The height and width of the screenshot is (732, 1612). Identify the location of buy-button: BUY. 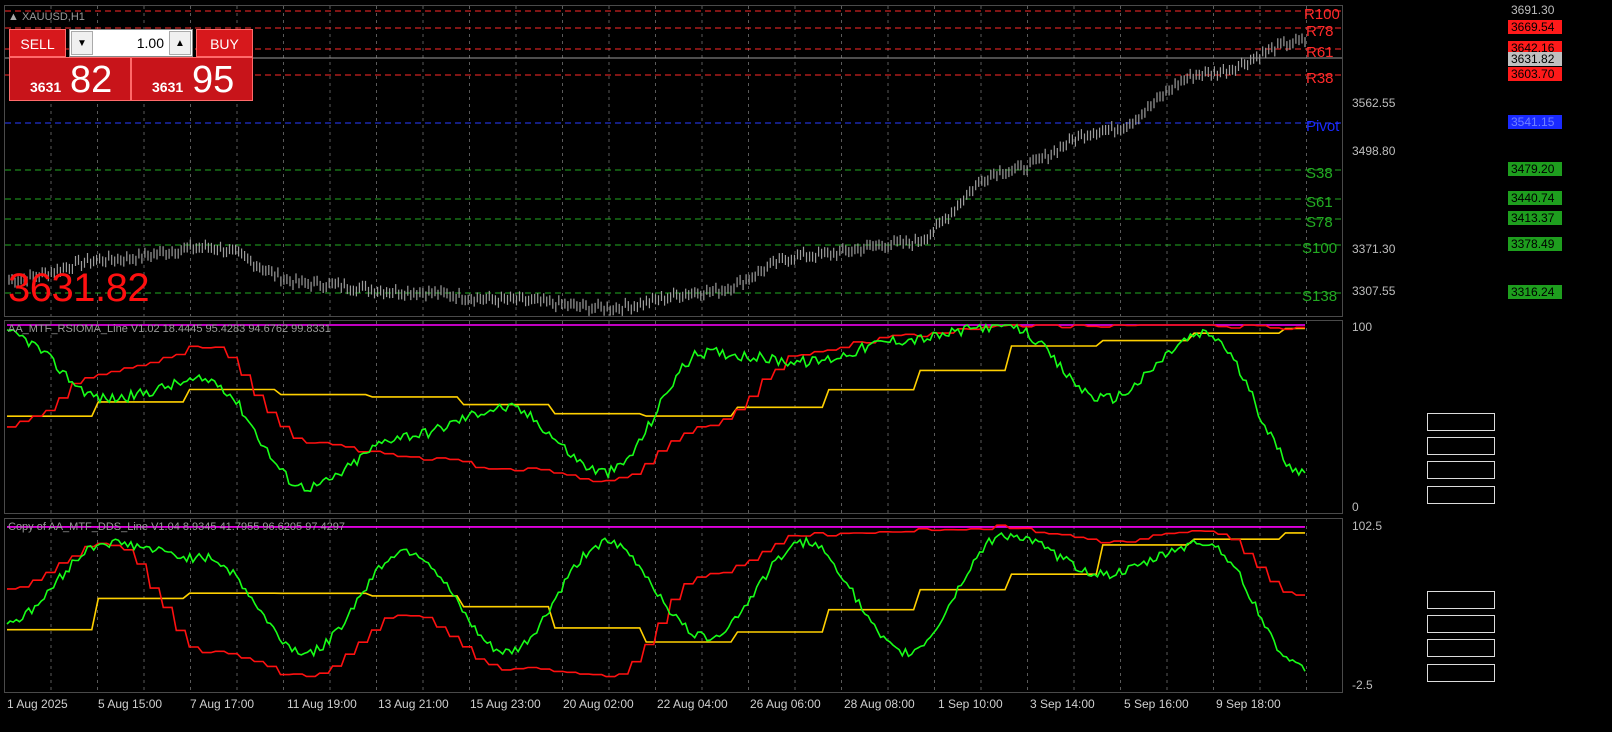
(224, 43).